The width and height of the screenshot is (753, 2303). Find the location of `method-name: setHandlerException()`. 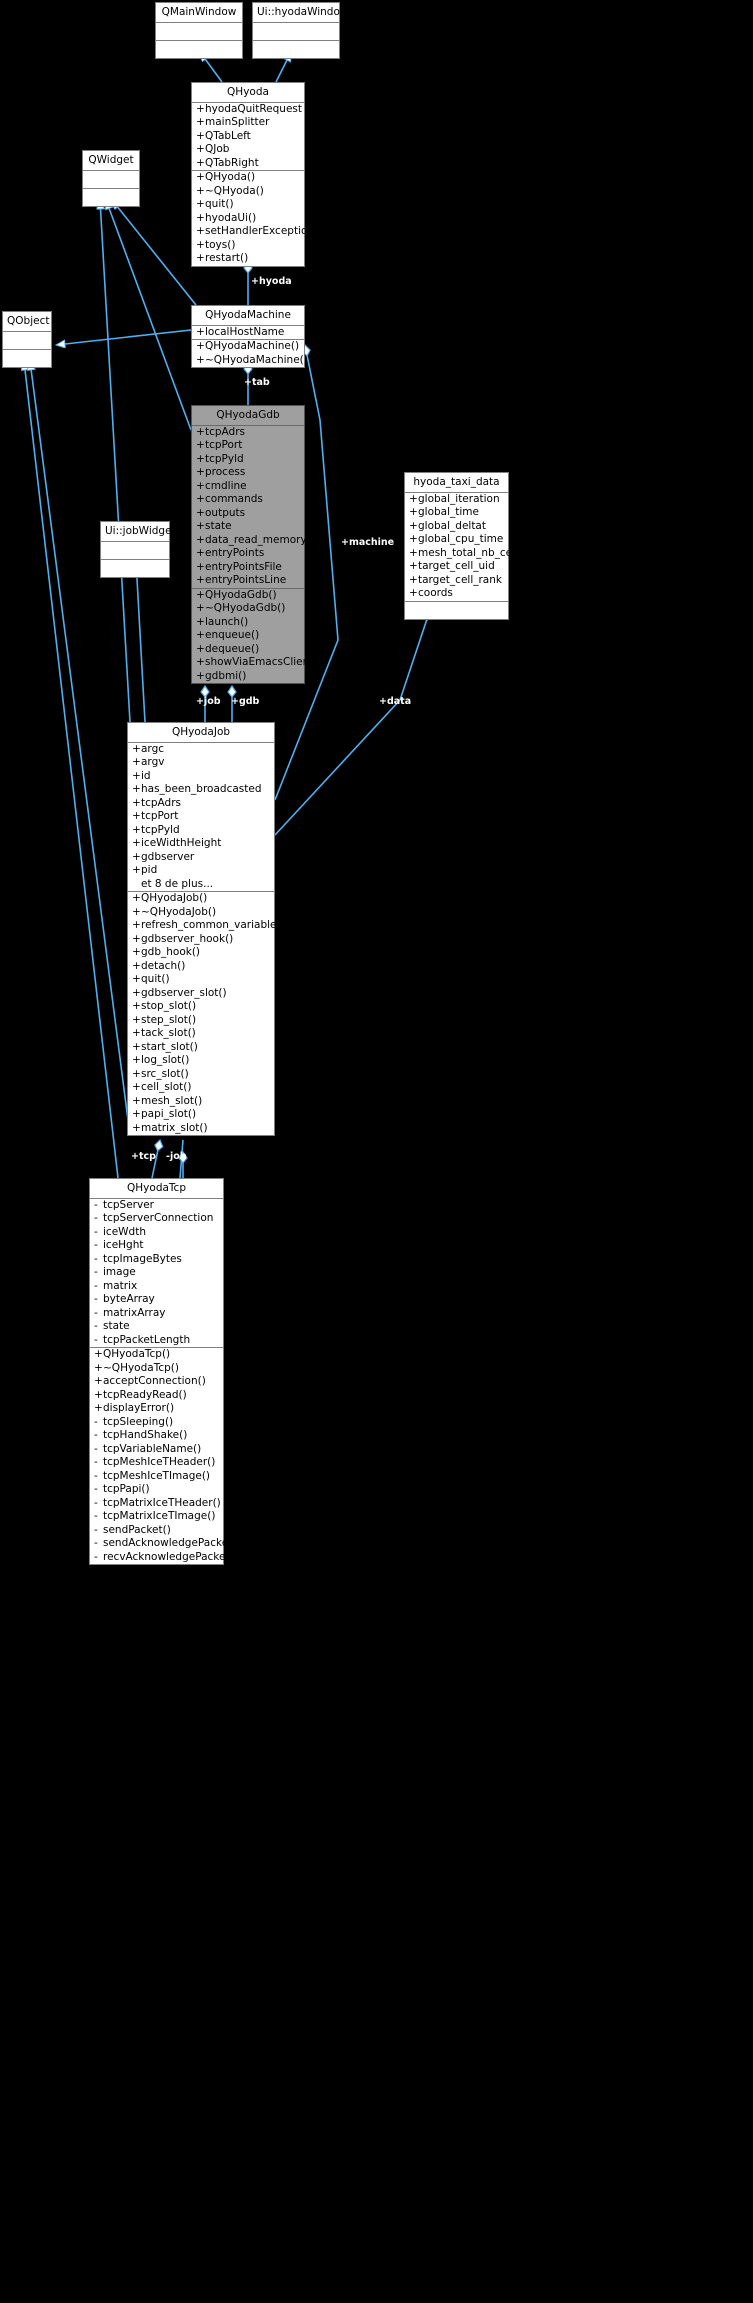

method-name: setHandlerException() is located at coordinates (264, 231).